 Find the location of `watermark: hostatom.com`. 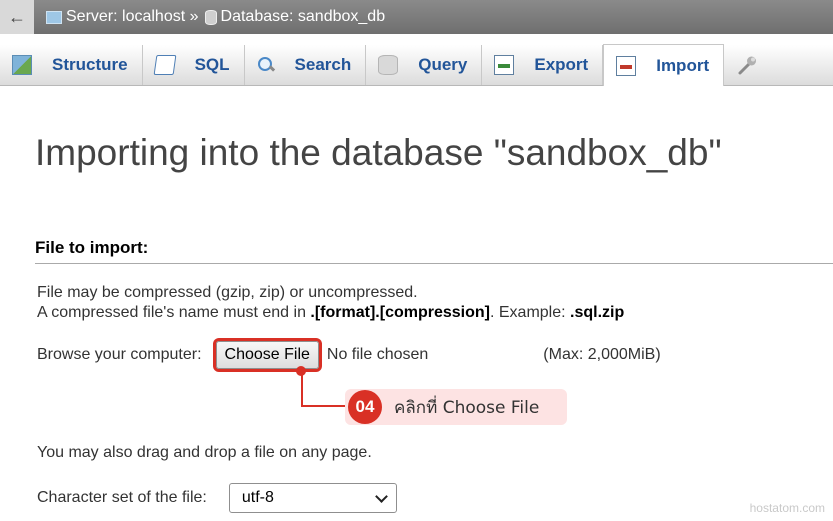

watermark: hostatom.com is located at coordinates (787, 508).